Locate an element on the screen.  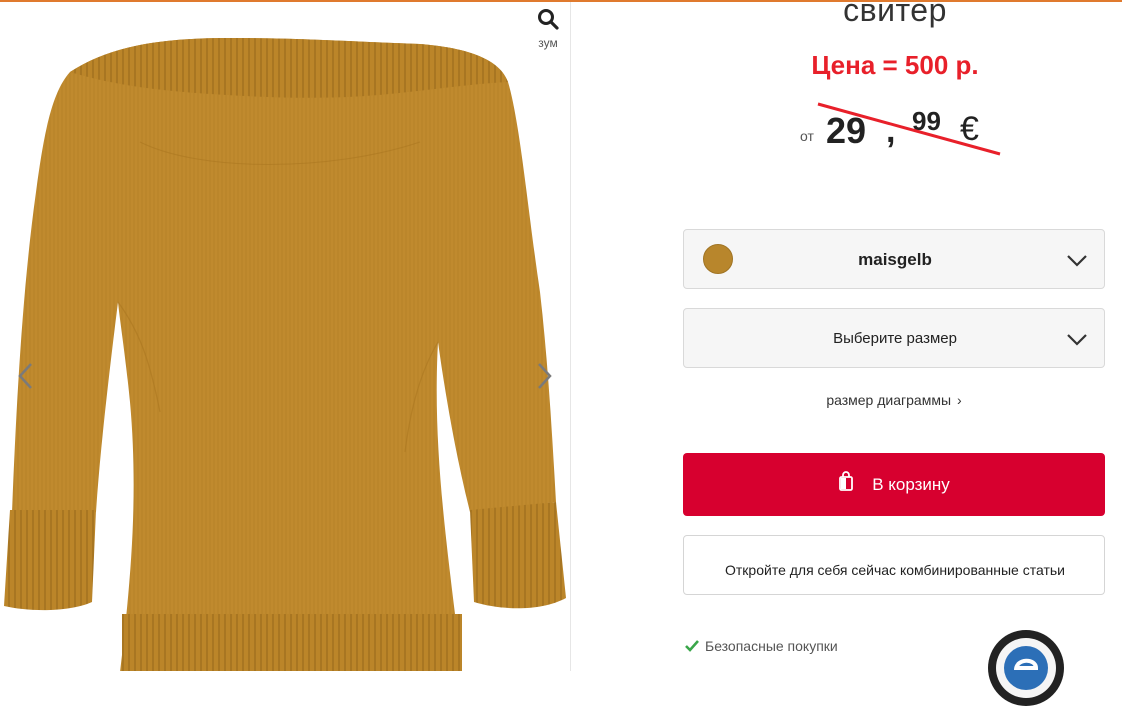
size-select-placeholder: Выберите размер is located at coordinates (895, 338).